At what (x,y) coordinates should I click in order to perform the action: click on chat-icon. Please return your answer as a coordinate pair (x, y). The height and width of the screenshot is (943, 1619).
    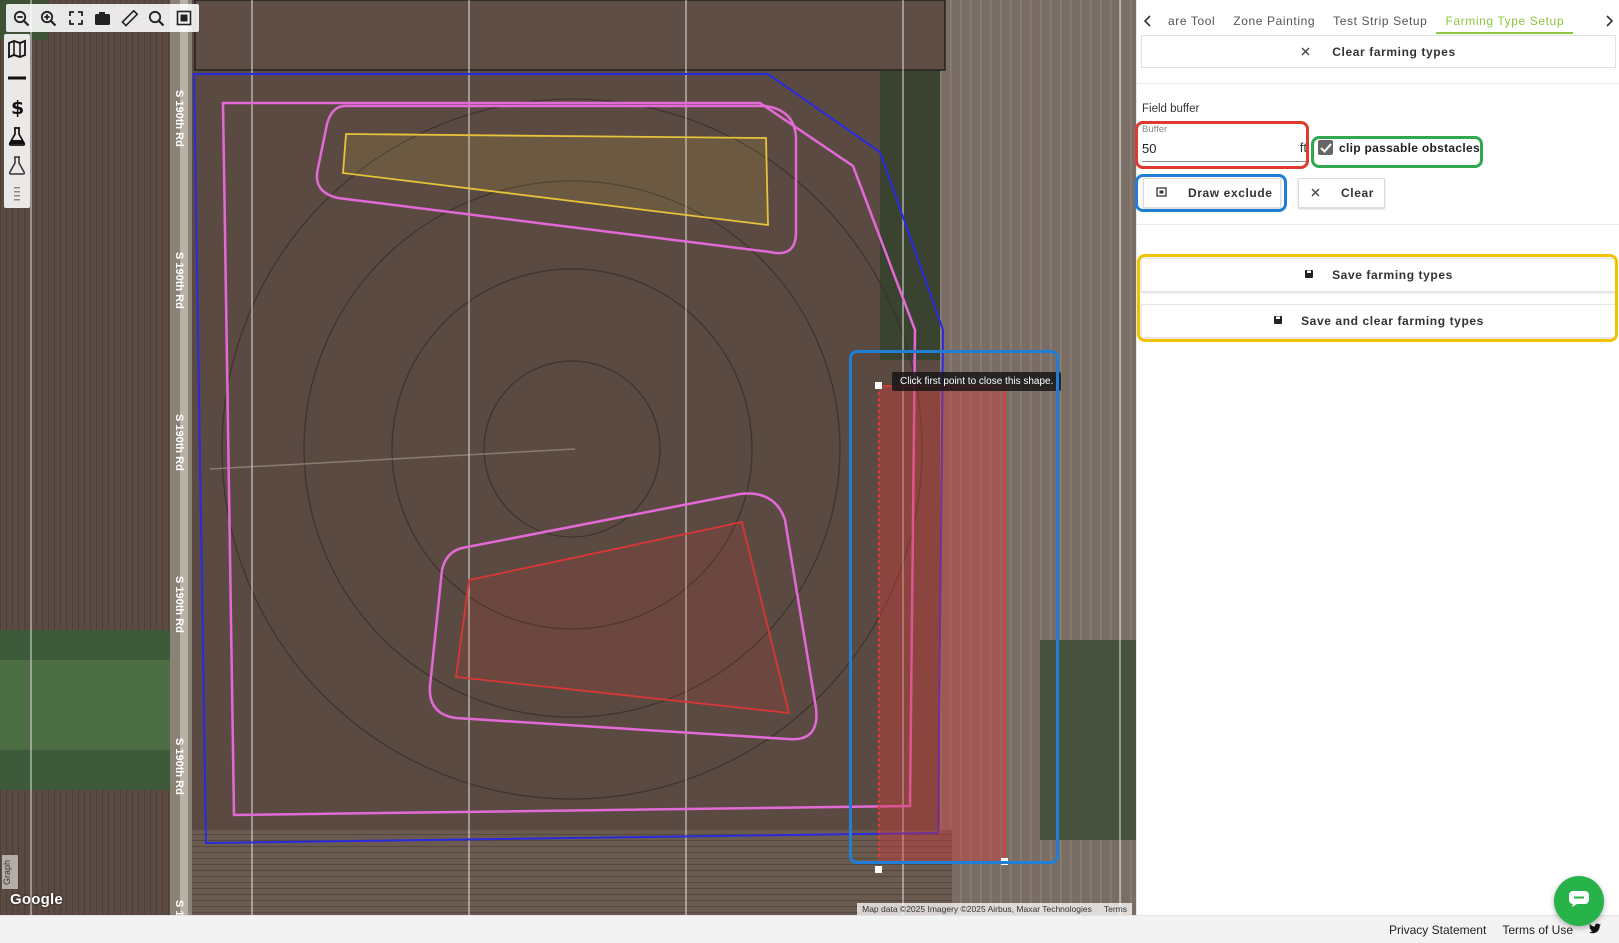
    Looking at the image, I should click on (1579, 901).